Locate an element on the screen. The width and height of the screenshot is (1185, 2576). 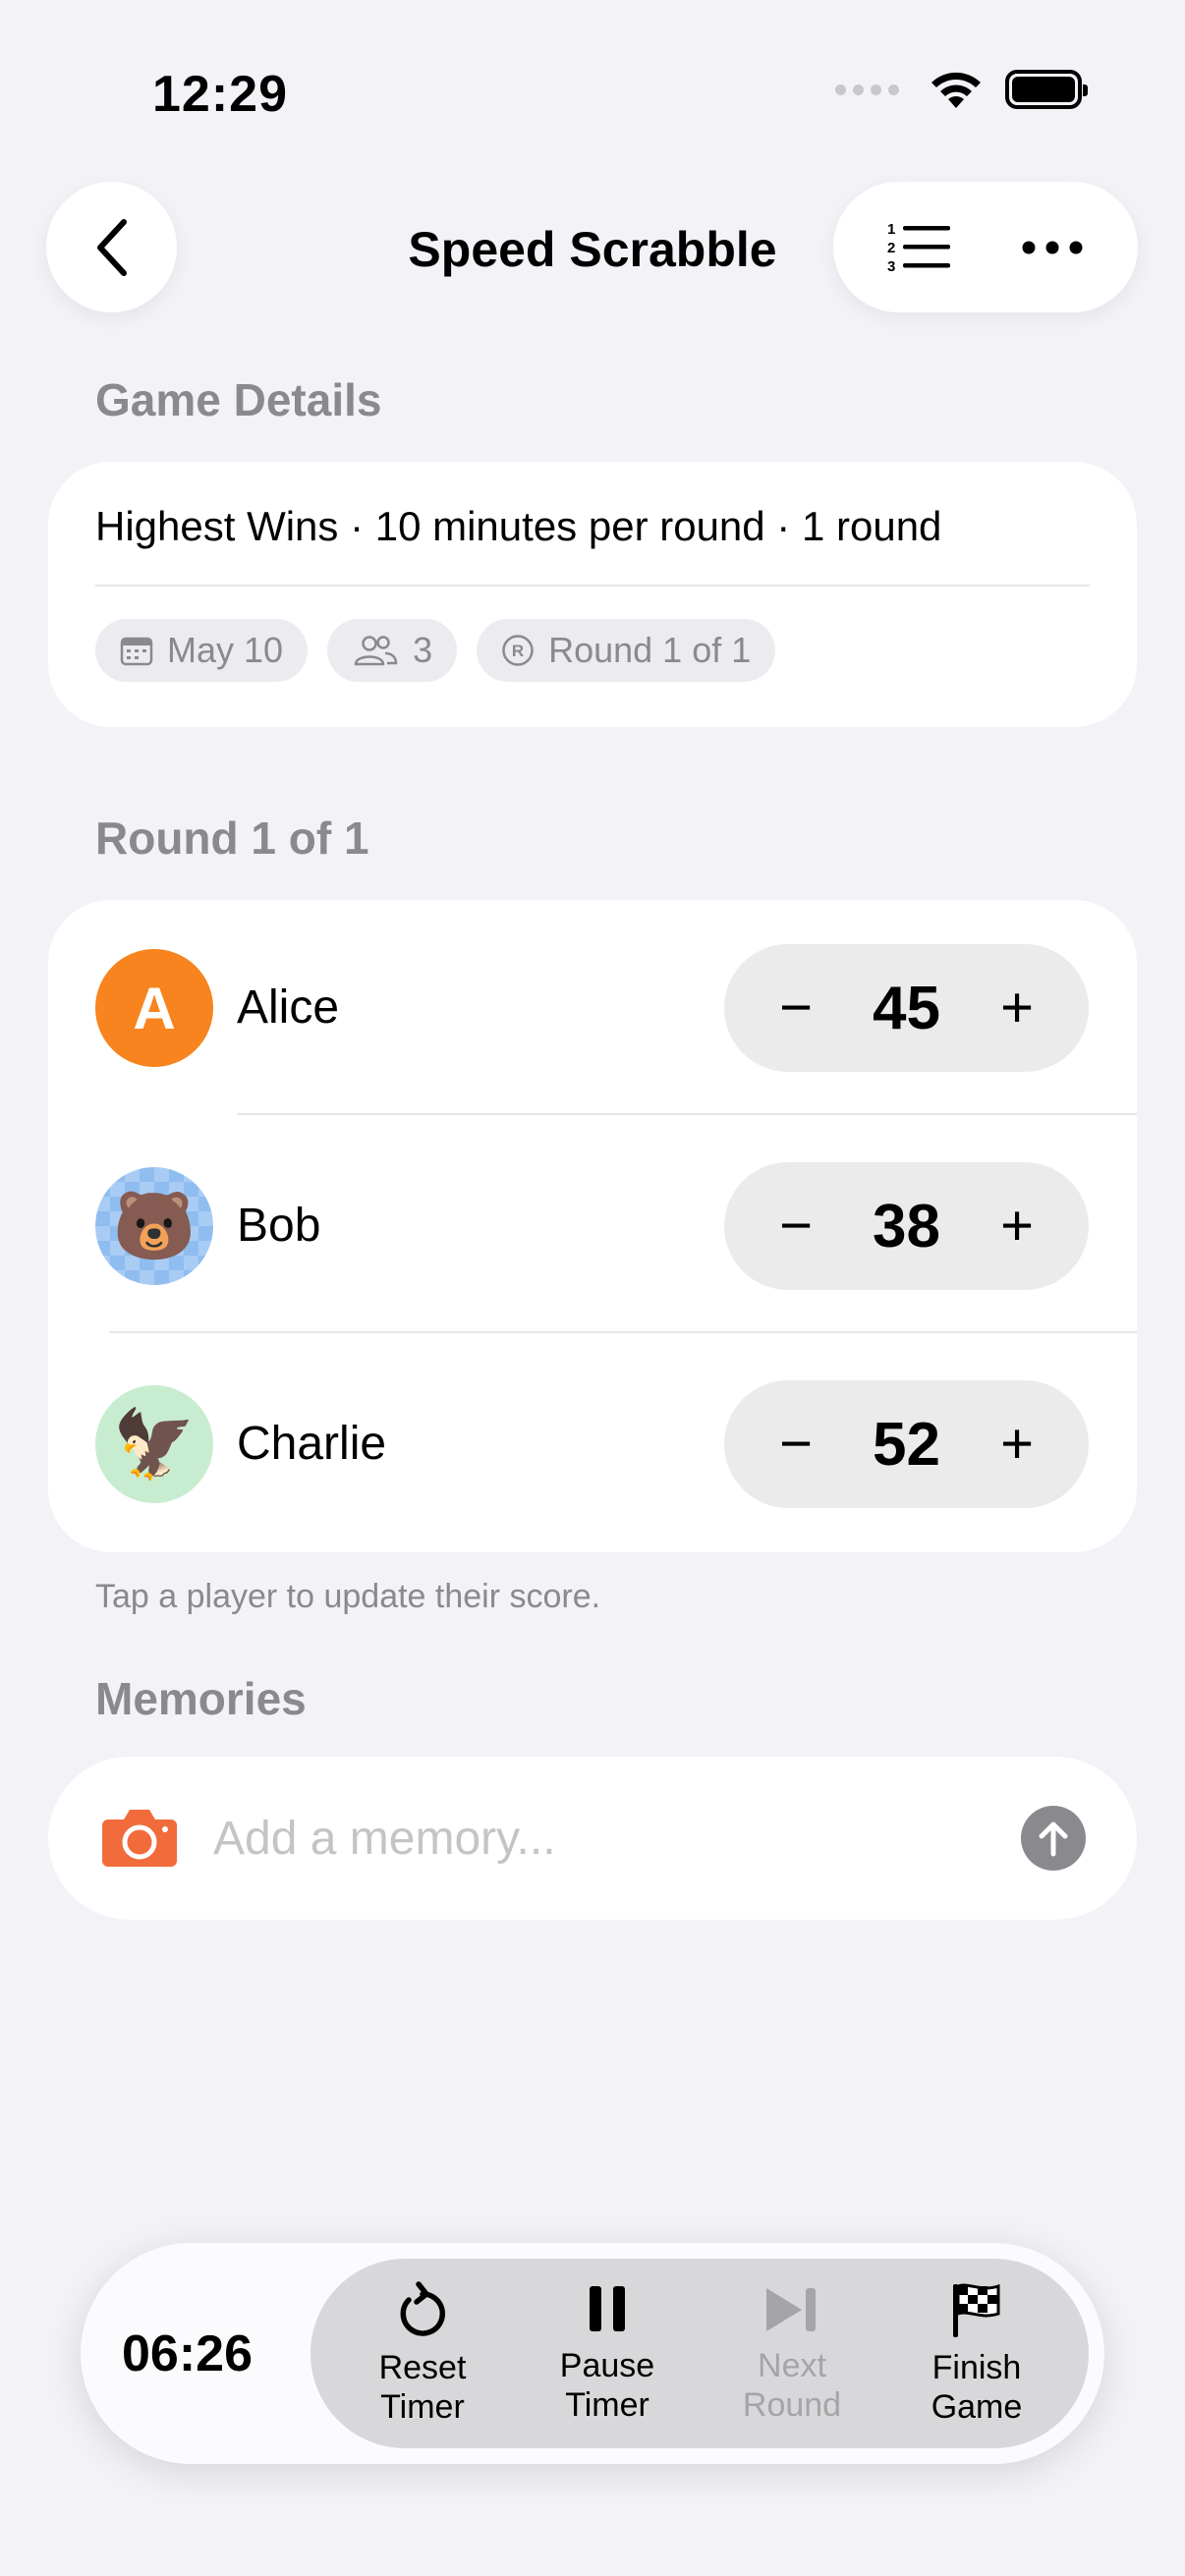
finish-game-button: Finish Game is located at coordinates (977, 2353).